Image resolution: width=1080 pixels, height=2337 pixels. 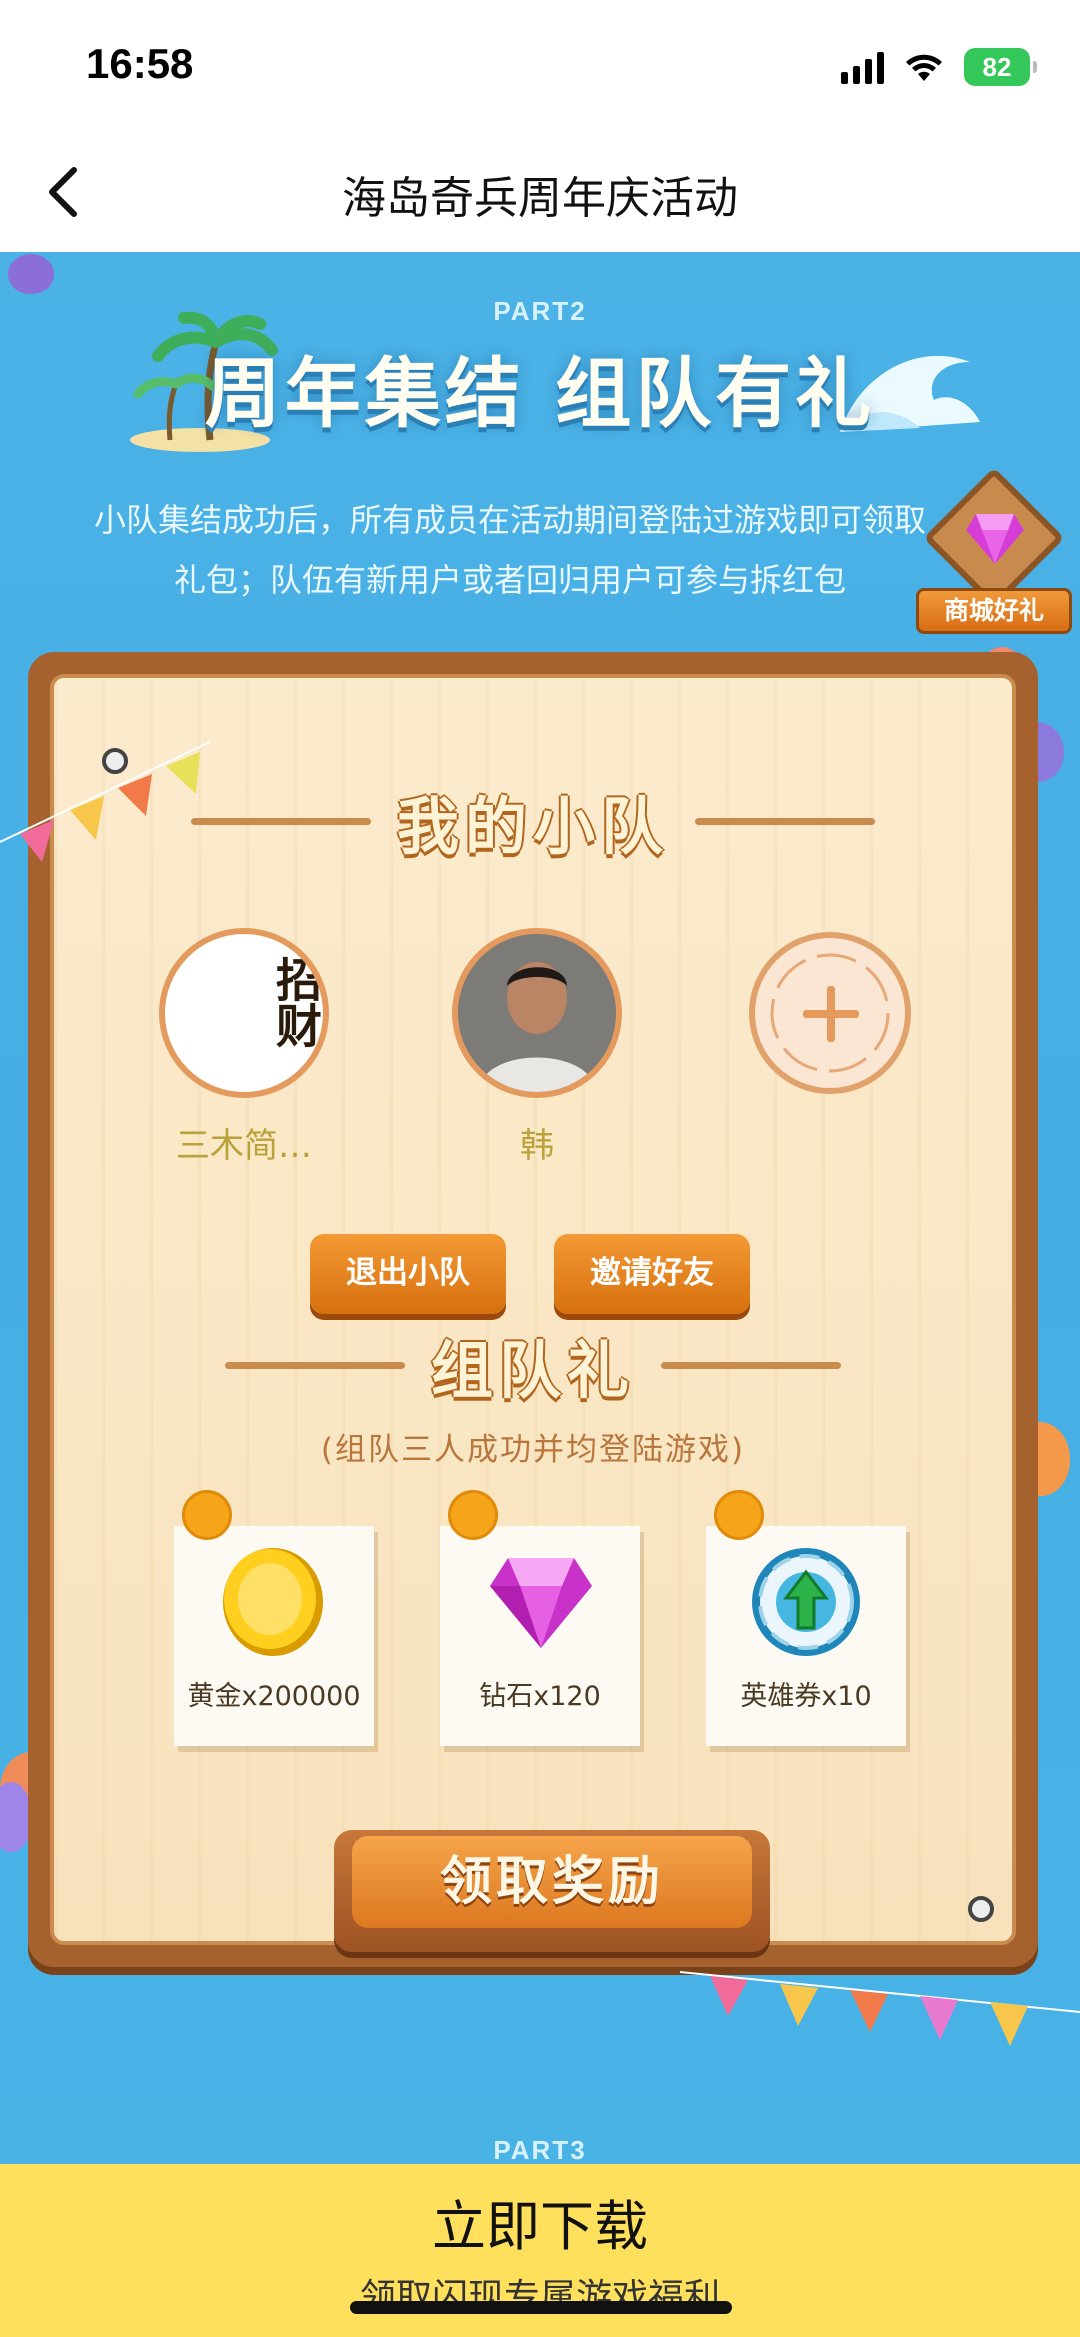 What do you see at coordinates (244, 1013) in the screenshot?
I see `avatar: 招财` at bounding box center [244, 1013].